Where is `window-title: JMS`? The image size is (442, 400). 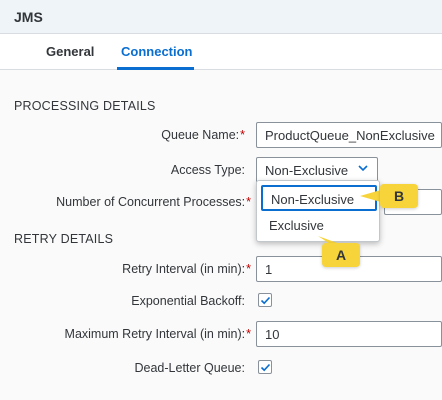 window-title: JMS is located at coordinates (28, 17).